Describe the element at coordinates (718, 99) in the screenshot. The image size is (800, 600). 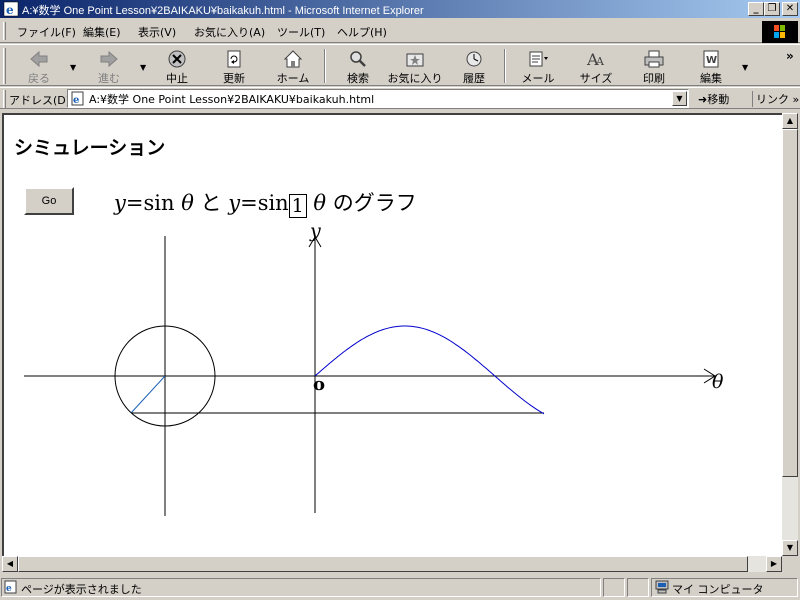
I see `go-label: 移動` at that location.